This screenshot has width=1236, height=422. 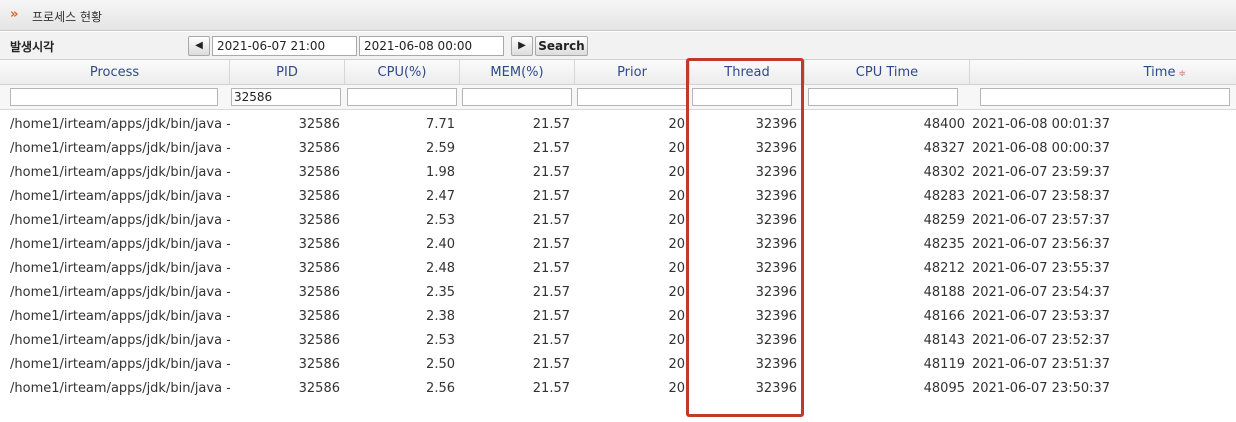 What do you see at coordinates (114, 97) in the screenshot?
I see `process-filter-input` at bounding box center [114, 97].